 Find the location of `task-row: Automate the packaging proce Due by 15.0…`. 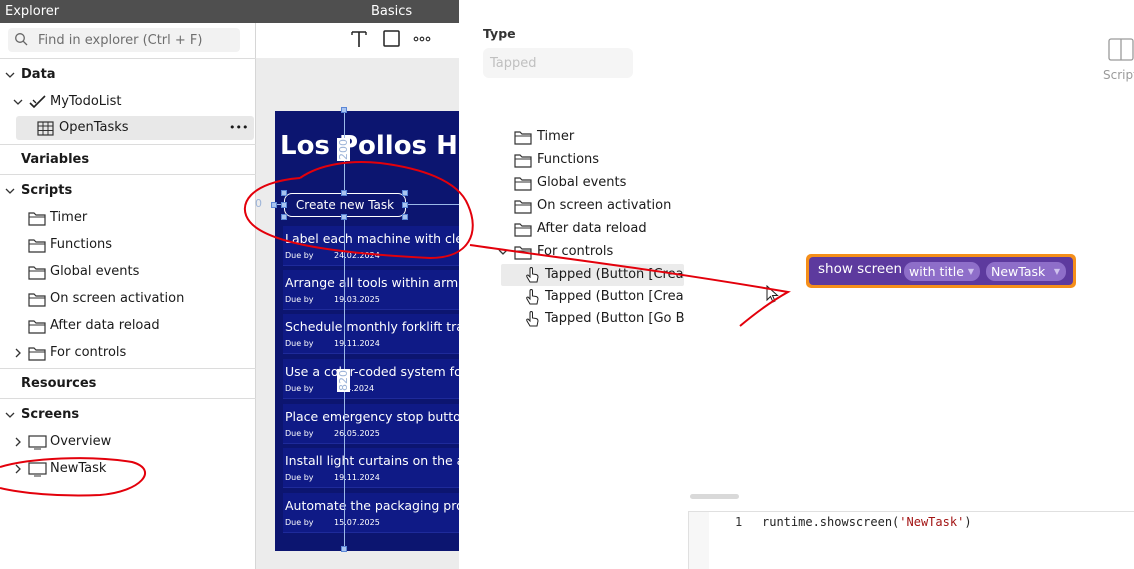

task-row: Automate the packaging proce Due by 15.0… is located at coordinates (371, 513).